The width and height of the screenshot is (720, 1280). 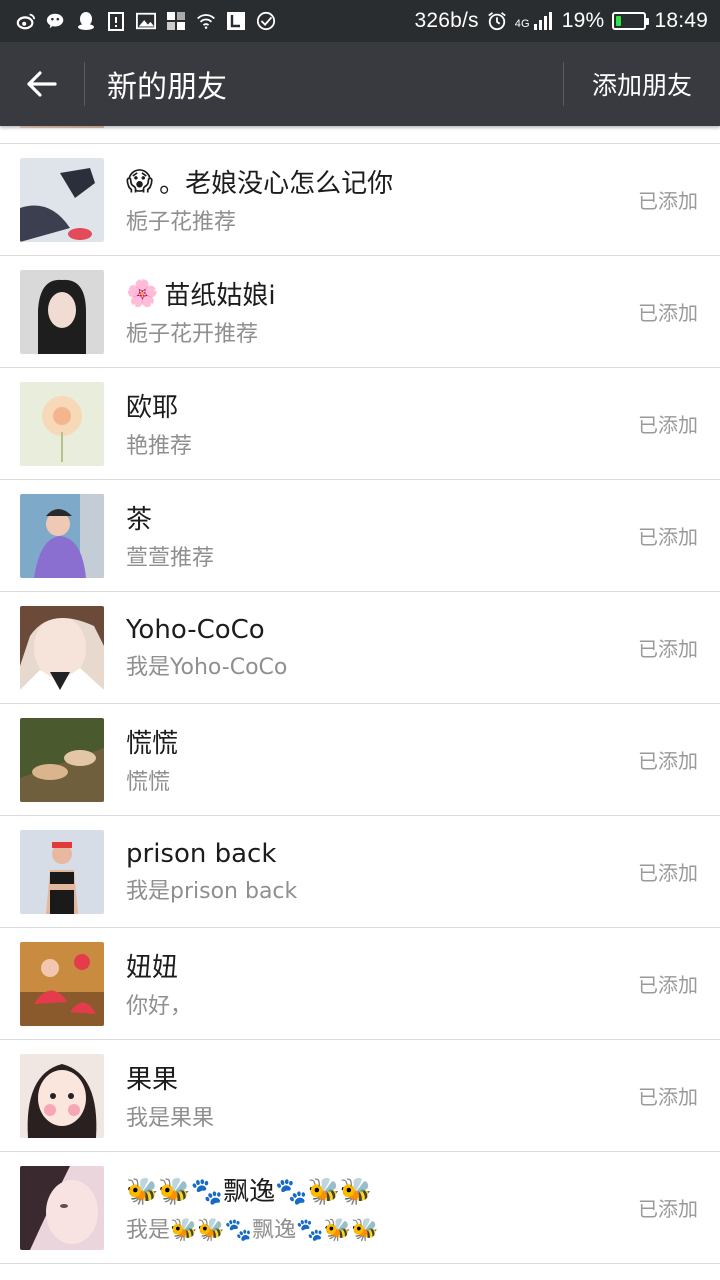 I want to click on system-status: 326b/s 4G 19% 18:49, so click(x=561, y=21).